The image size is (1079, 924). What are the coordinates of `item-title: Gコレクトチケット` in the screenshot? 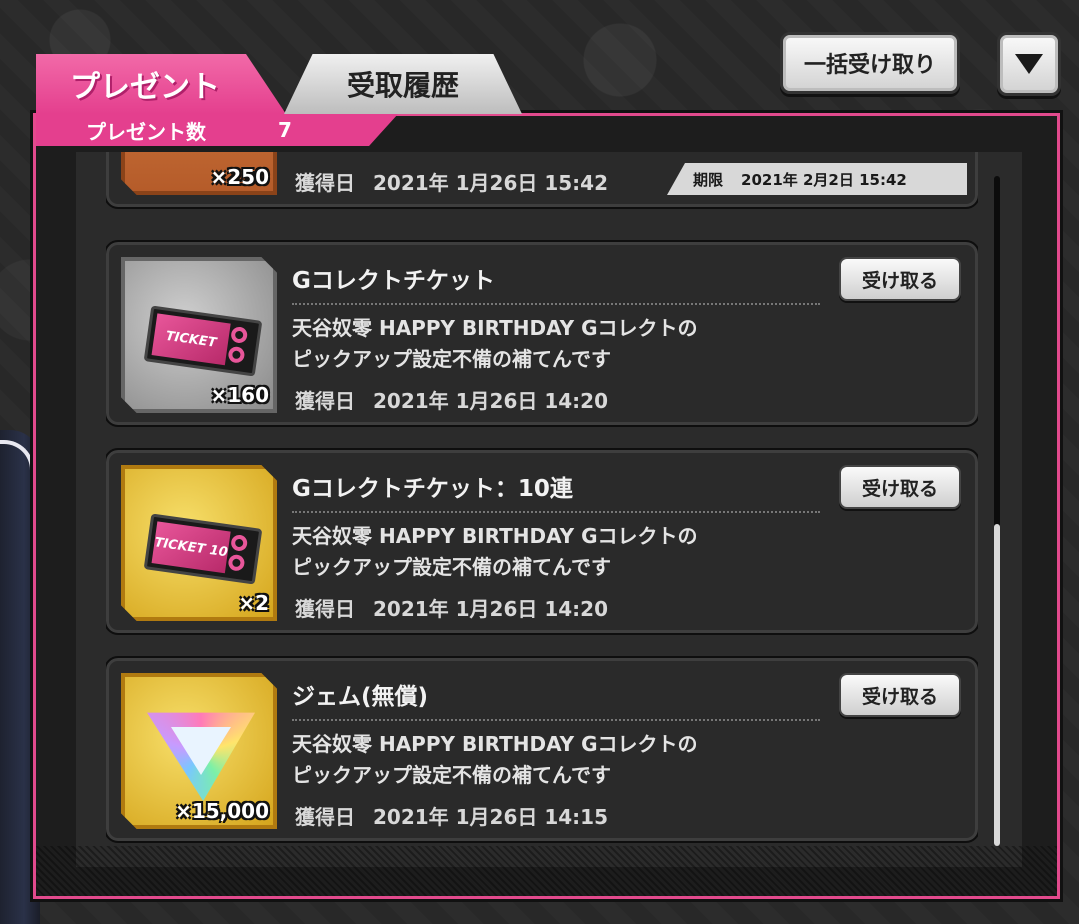 It's located at (393, 281).